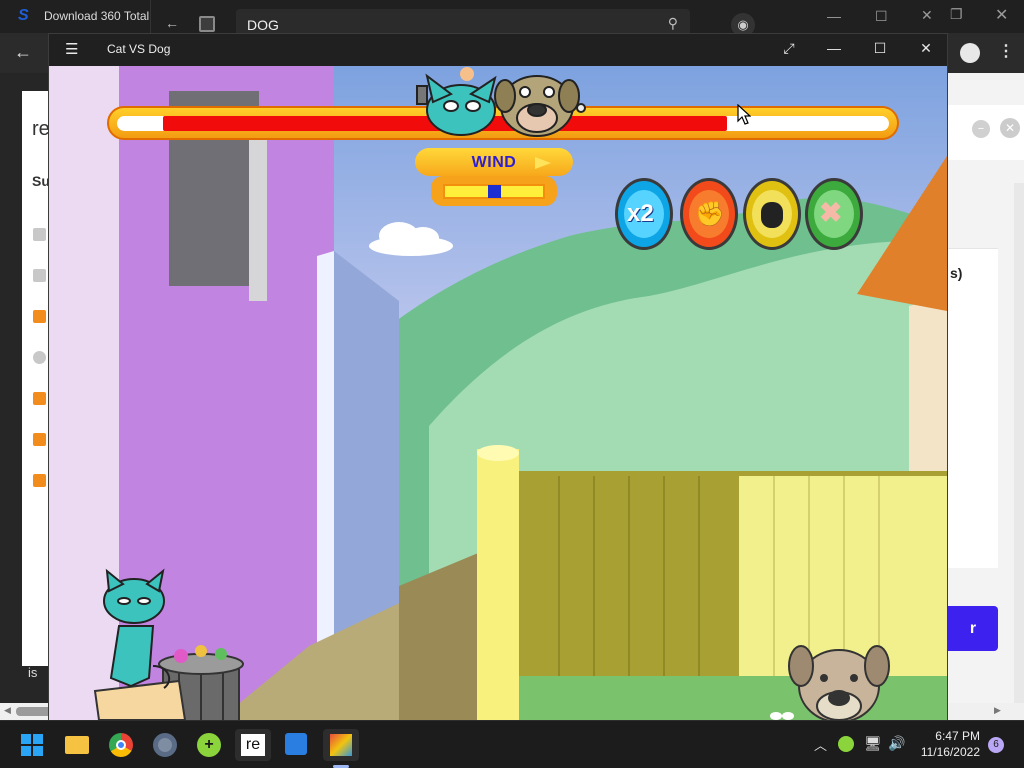 The image size is (1024, 768). I want to click on gas-mask-button, so click(772, 214).